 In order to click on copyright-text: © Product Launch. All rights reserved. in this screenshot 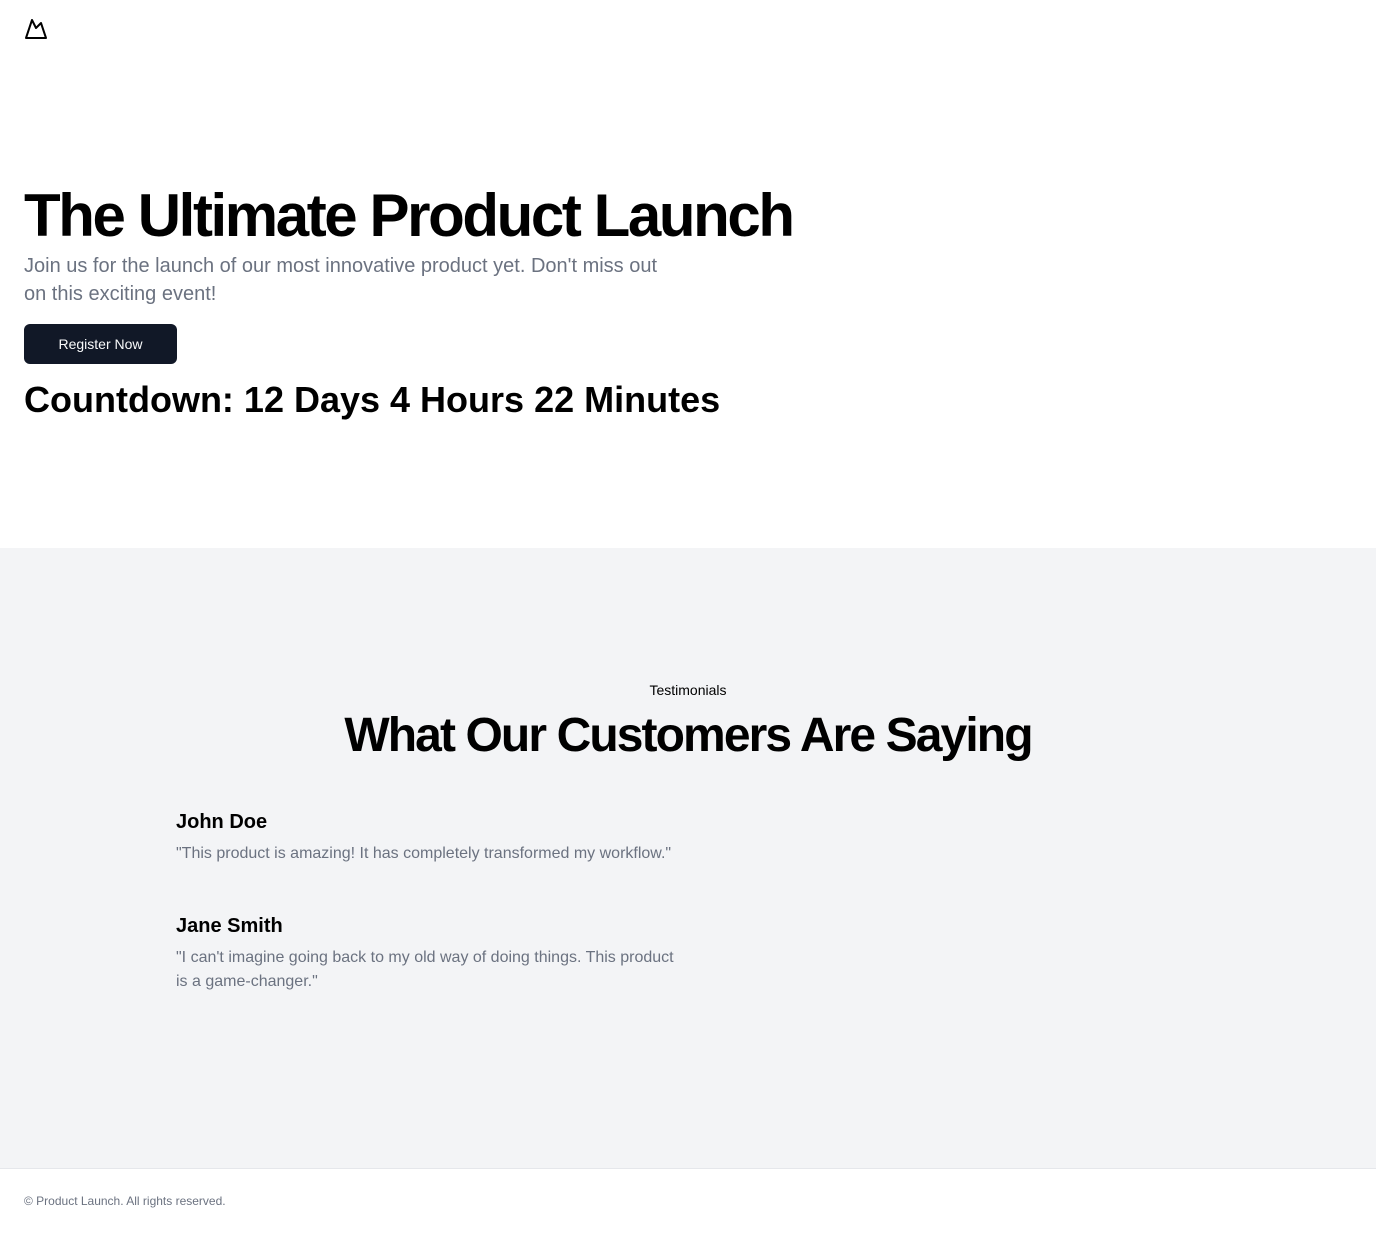, I will do `click(125, 1201)`.